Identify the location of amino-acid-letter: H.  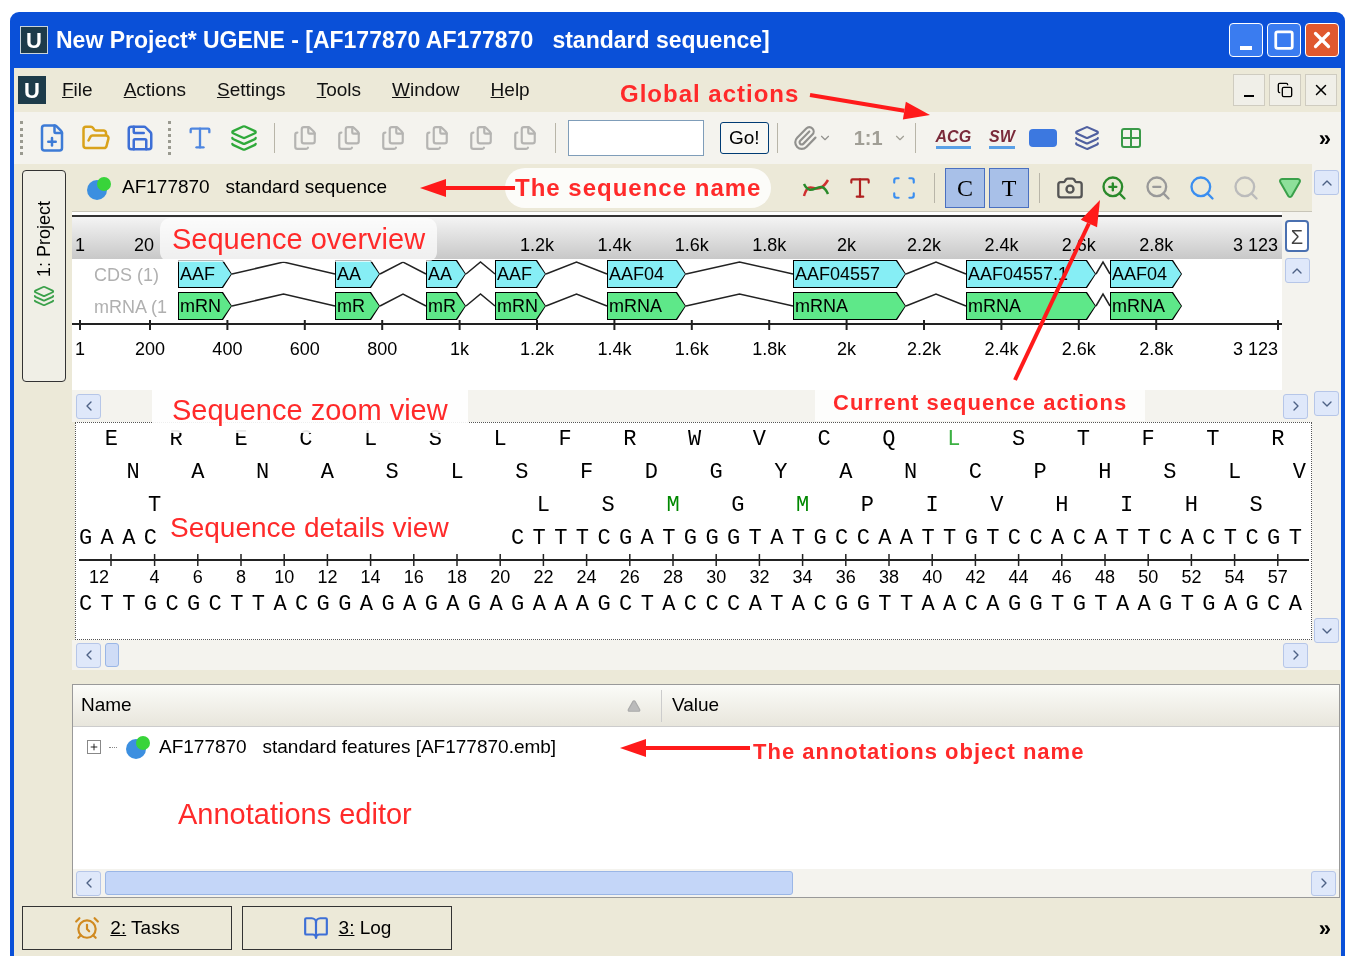
(1105, 473).